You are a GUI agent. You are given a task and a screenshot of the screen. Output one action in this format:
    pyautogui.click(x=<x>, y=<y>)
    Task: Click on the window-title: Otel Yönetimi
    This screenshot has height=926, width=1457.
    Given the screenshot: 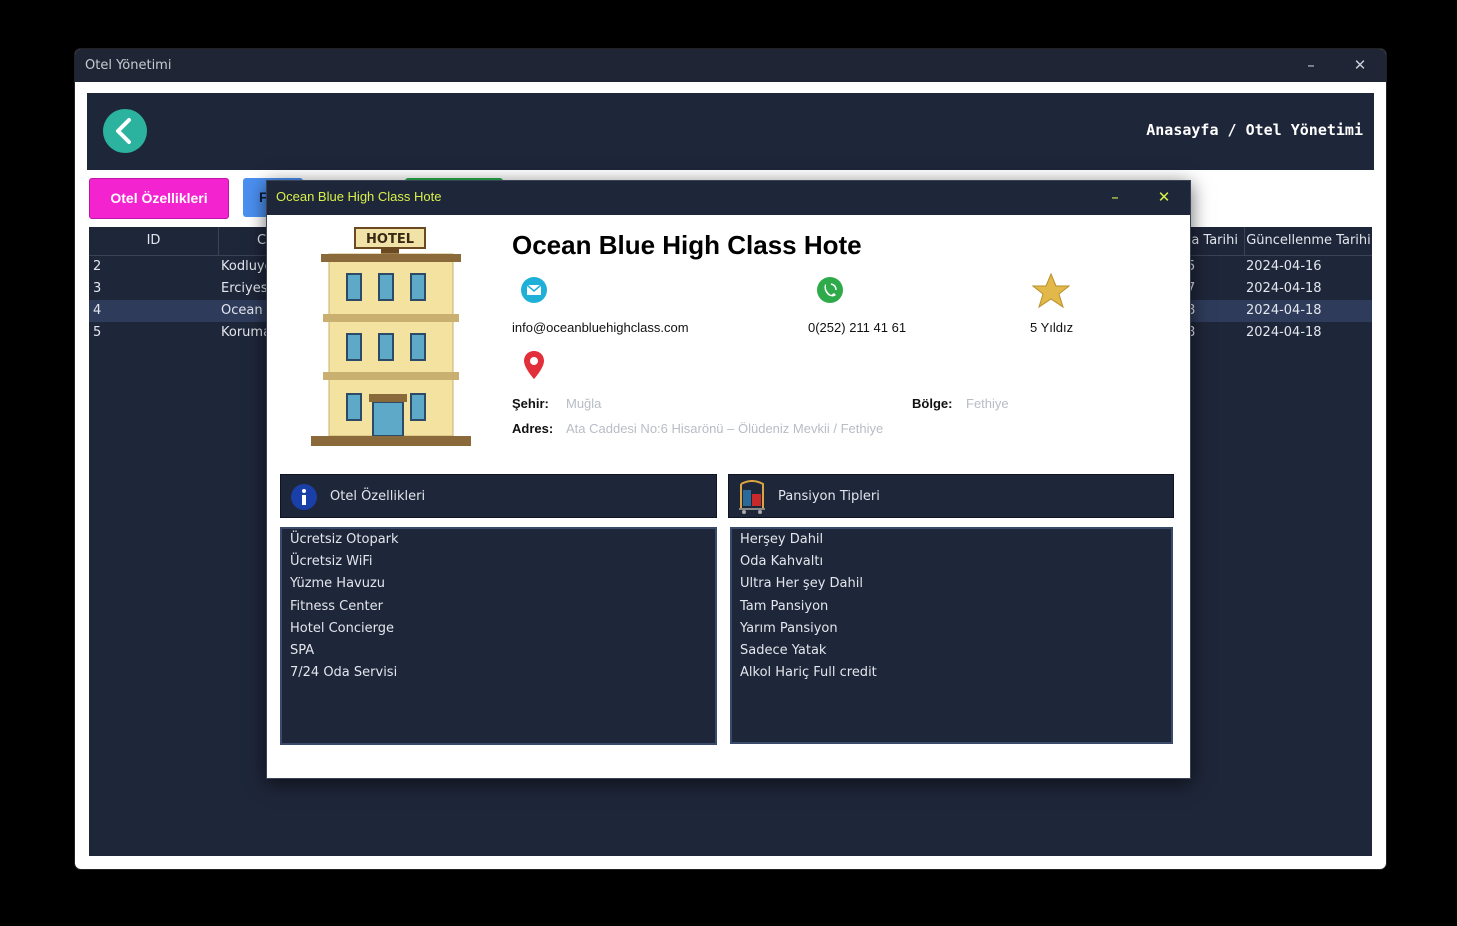 What is the action you would take?
    pyautogui.click(x=128, y=65)
    